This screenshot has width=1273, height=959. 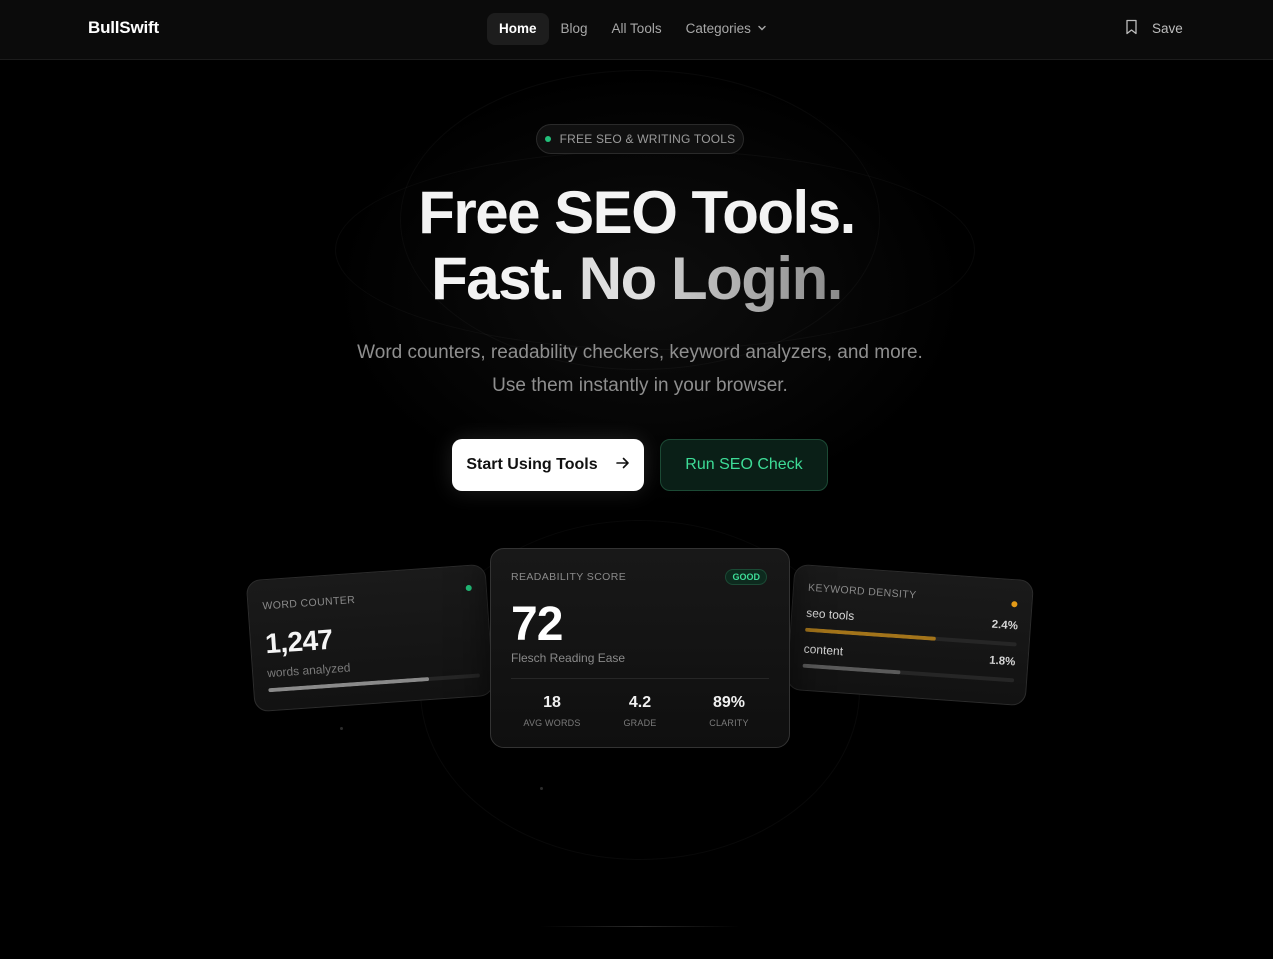 What do you see at coordinates (574, 29) in the screenshot?
I see `nav-link-blog: Blog` at bounding box center [574, 29].